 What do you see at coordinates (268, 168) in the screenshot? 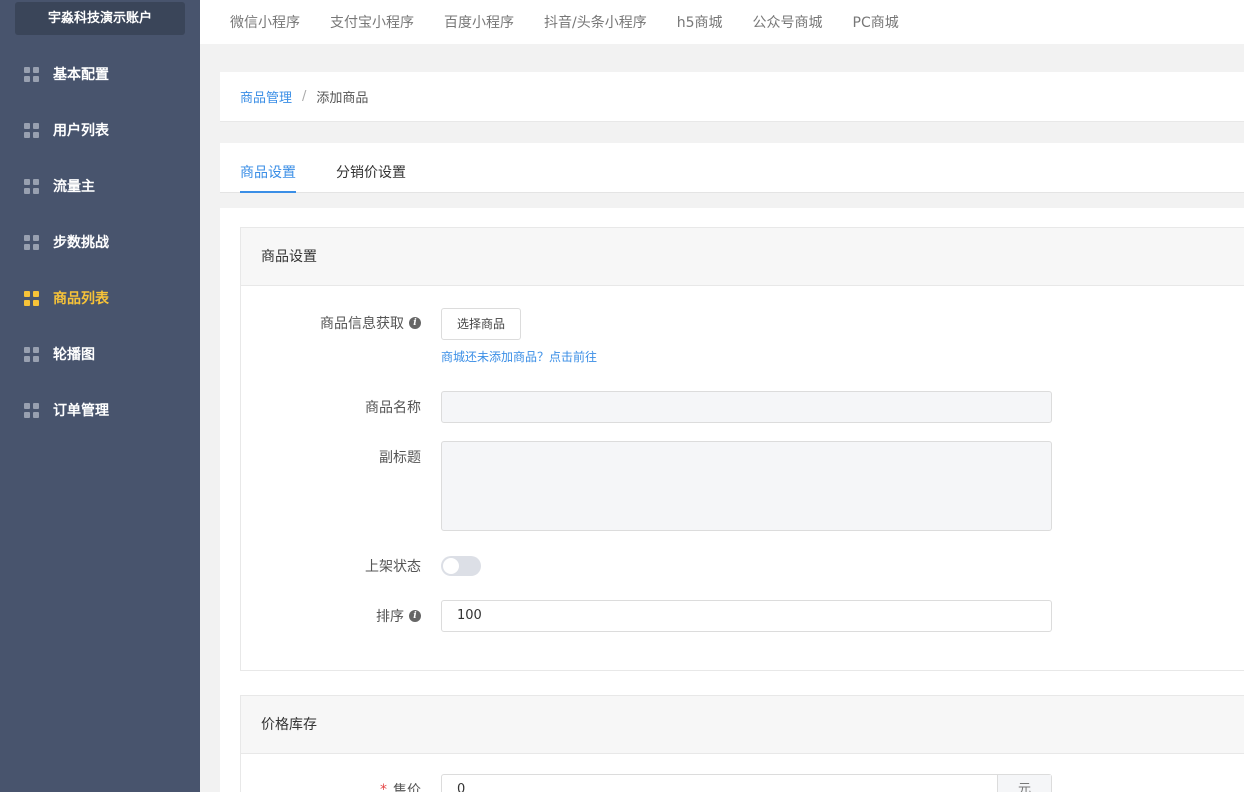
I see `tab-product-settings: 商品设置` at bounding box center [268, 168].